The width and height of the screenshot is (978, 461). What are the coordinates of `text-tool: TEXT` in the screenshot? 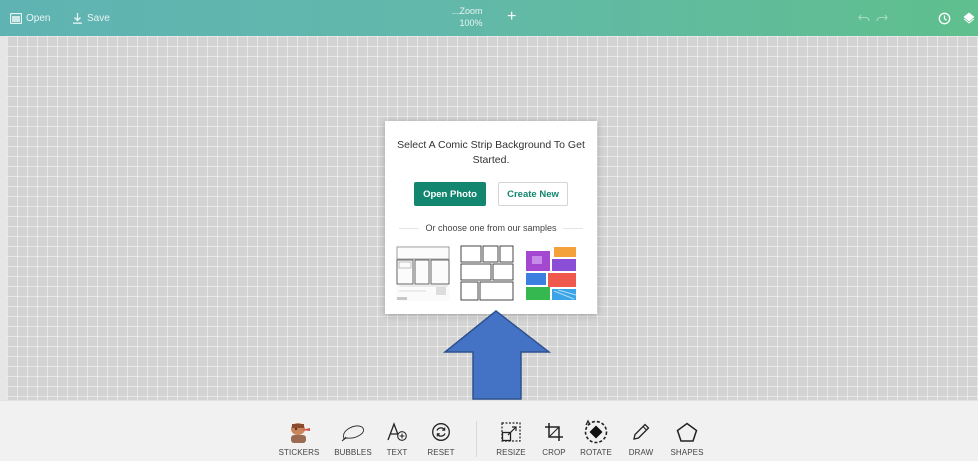 It's located at (397, 437).